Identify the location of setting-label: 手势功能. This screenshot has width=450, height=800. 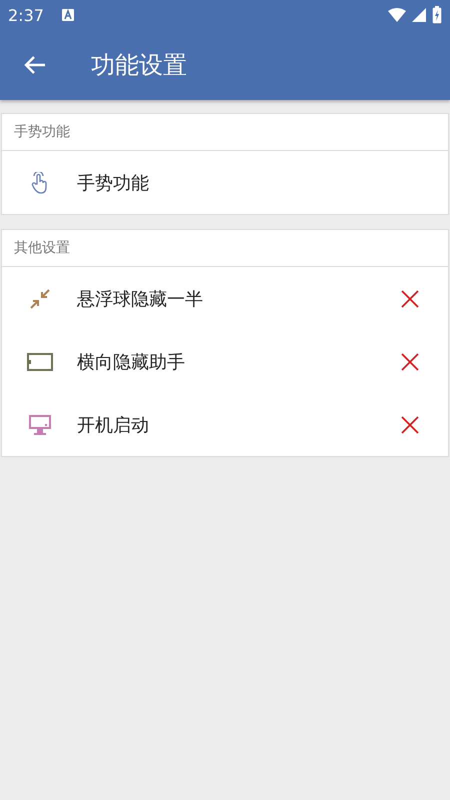
(113, 182).